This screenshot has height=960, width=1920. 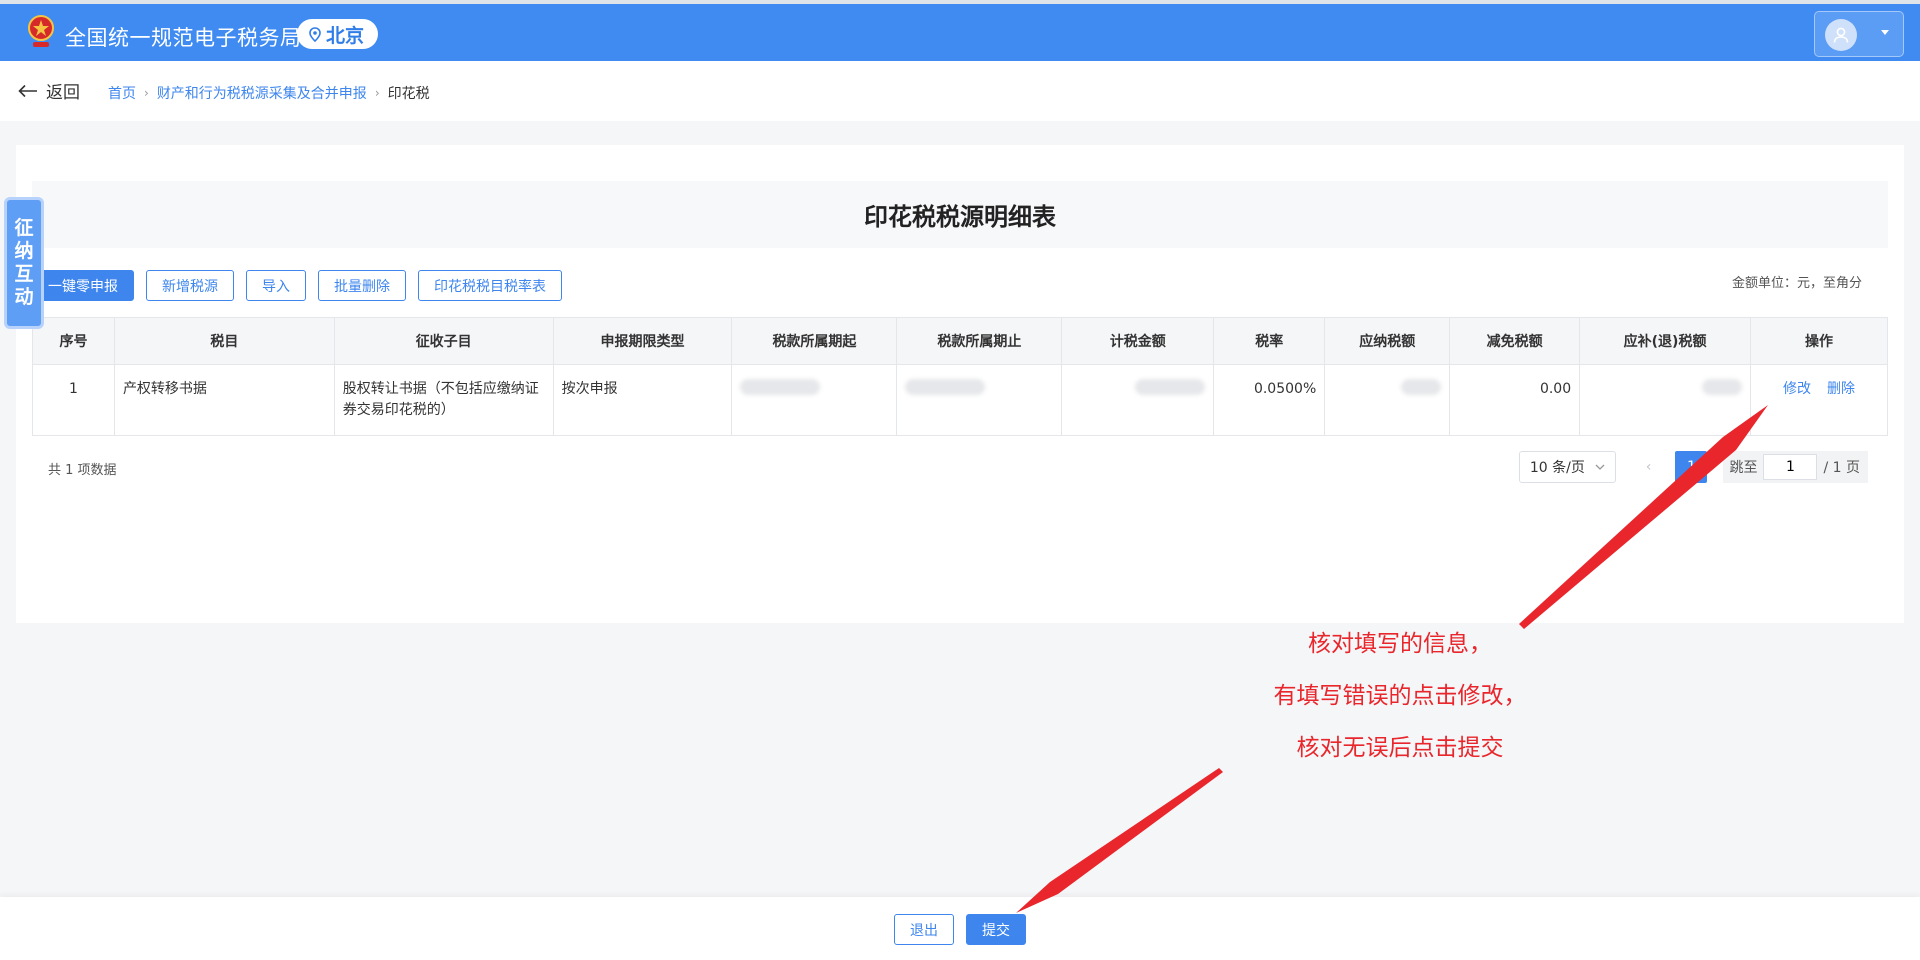 What do you see at coordinates (224, 400) in the screenshot?
I see `cell-tax-item: 产权转移书据` at bounding box center [224, 400].